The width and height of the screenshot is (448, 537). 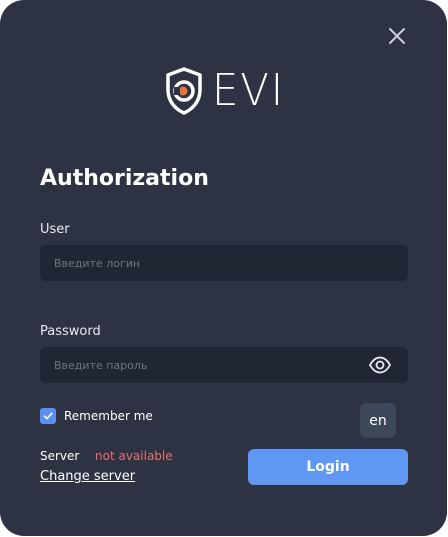 I want to click on password-label: Password, so click(x=70, y=331).